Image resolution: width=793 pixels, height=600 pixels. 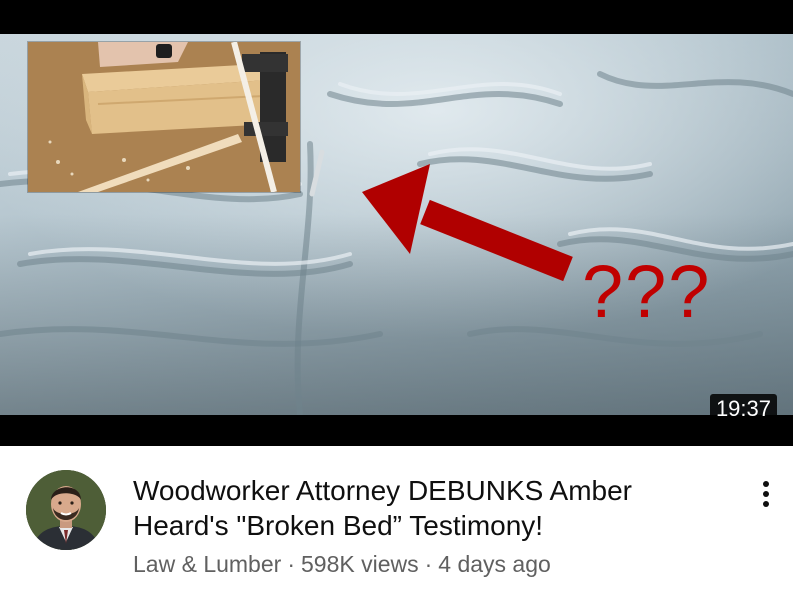 I want to click on avatar-portrait, so click(x=66, y=510).